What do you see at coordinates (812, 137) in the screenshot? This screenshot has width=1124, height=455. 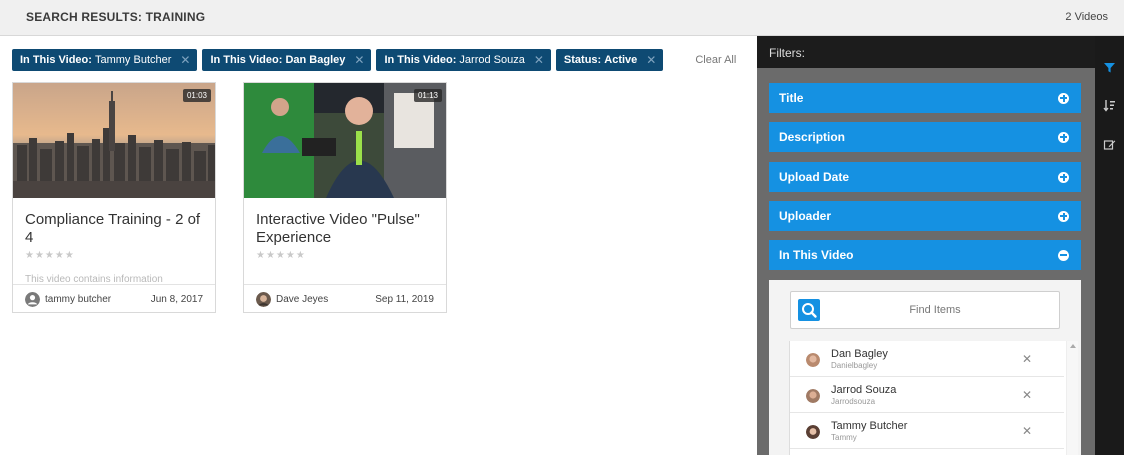 I see `filter-section-label: Description` at bounding box center [812, 137].